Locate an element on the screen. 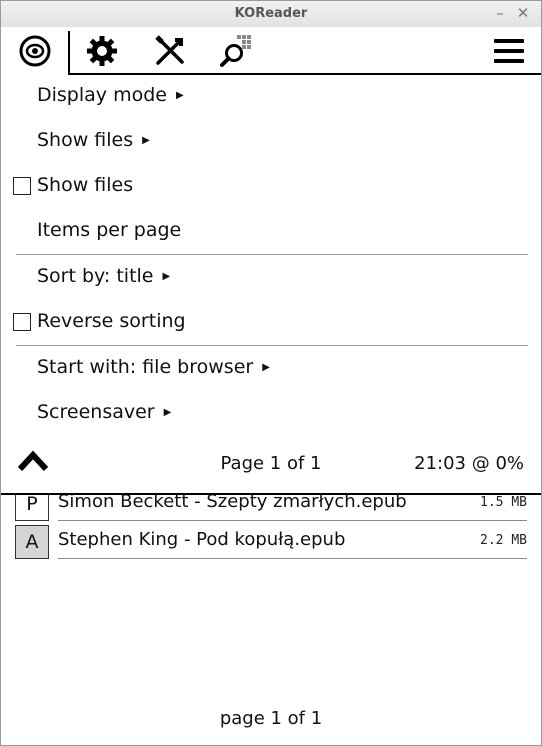 This screenshot has height=746, width=542. tab-filemanager is located at coordinates (35, 51).